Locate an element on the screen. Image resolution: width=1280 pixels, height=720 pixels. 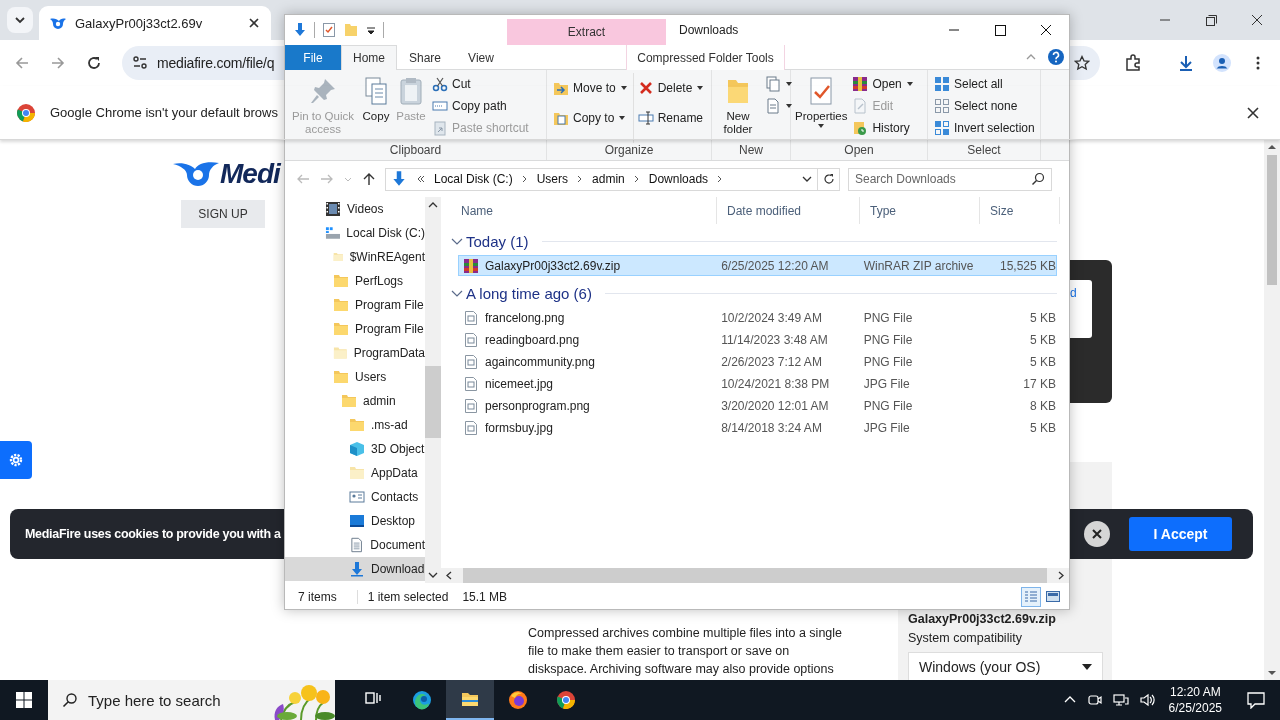
type-cell-text: WinRAR ZIP archive is located at coordinates (918, 265).